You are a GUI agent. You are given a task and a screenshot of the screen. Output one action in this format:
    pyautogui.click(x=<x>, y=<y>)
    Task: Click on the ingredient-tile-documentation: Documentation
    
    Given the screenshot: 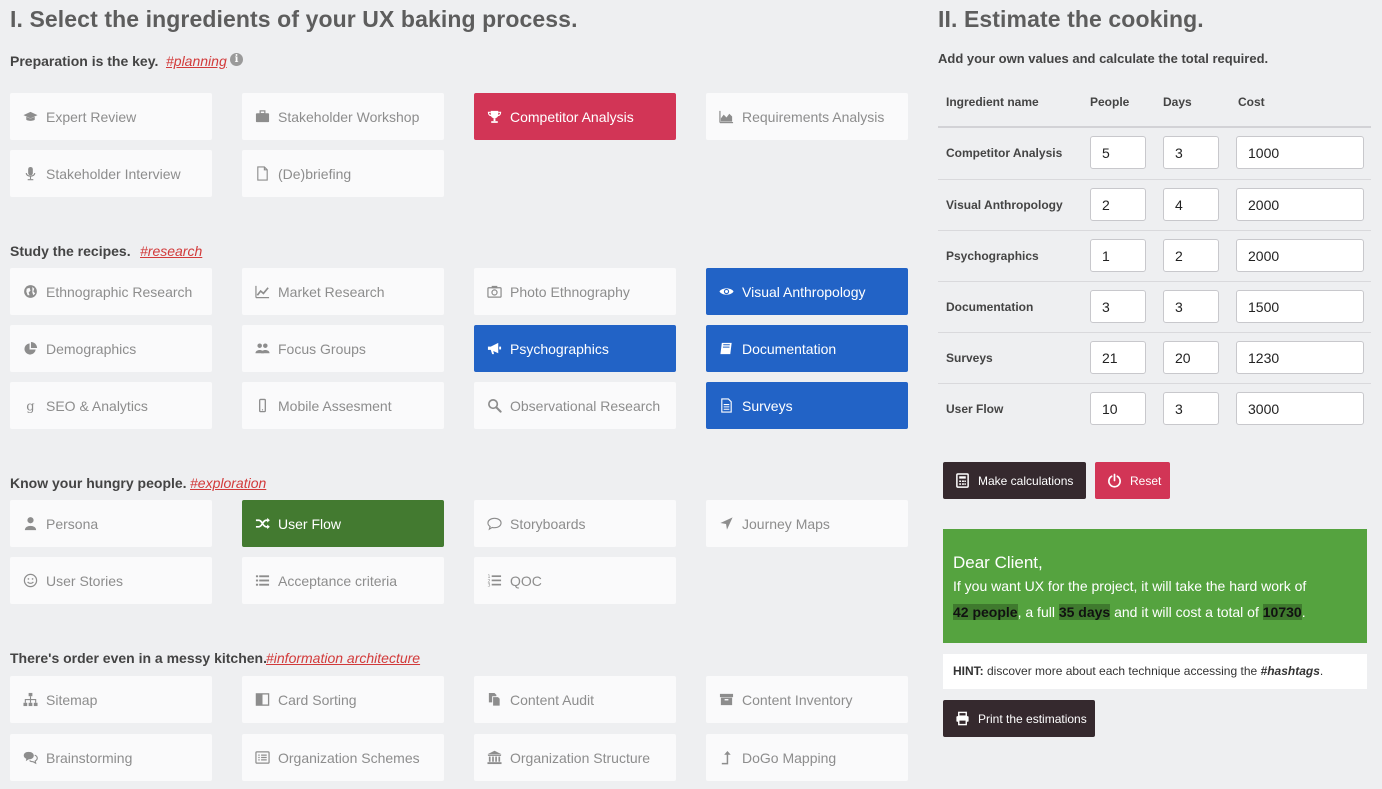 What is the action you would take?
    pyautogui.click(x=807, y=348)
    